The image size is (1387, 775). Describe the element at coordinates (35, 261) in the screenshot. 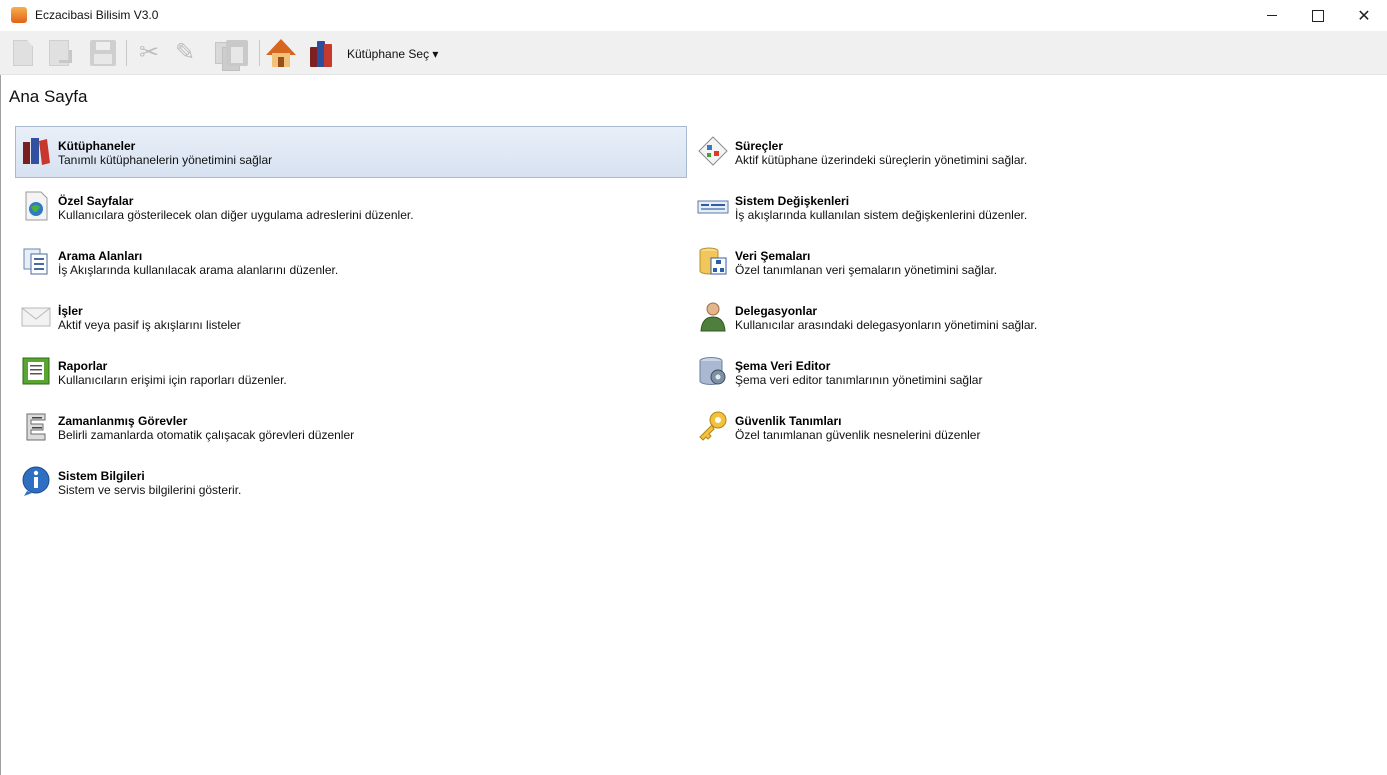

I see `search-fields-icon` at that location.